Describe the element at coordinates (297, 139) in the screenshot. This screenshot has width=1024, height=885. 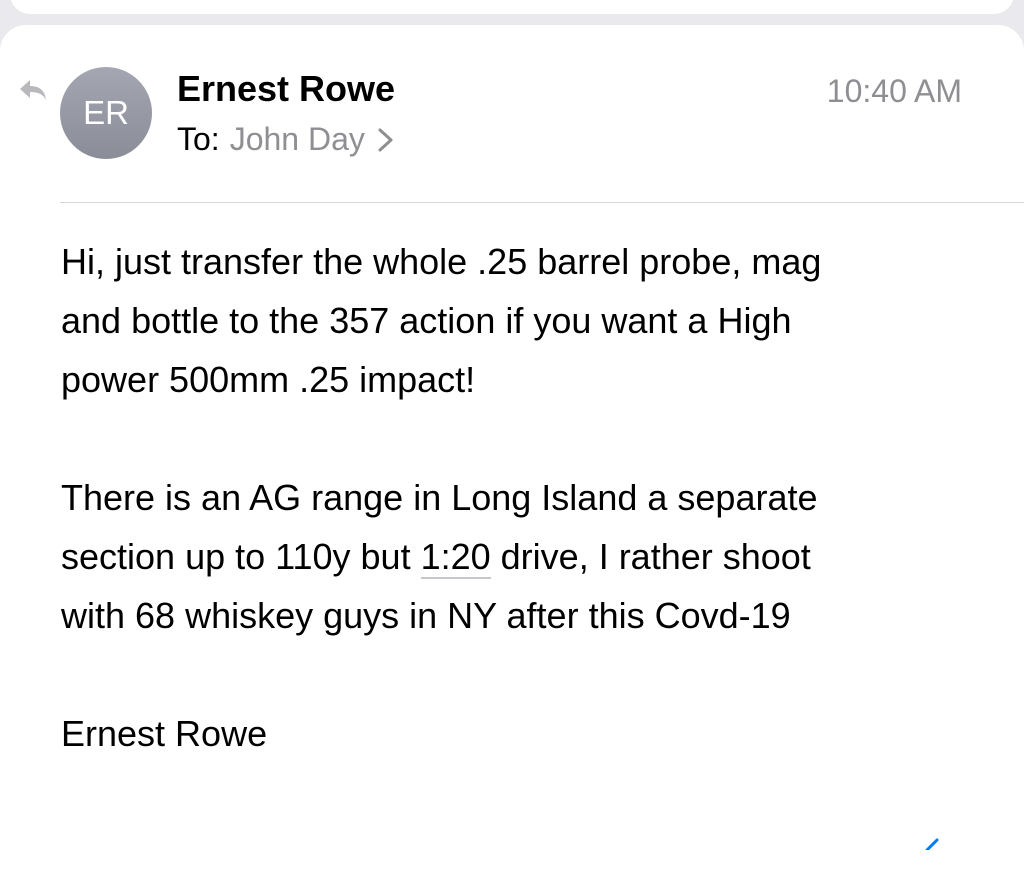
I see `recipient-name: John Day` at that location.